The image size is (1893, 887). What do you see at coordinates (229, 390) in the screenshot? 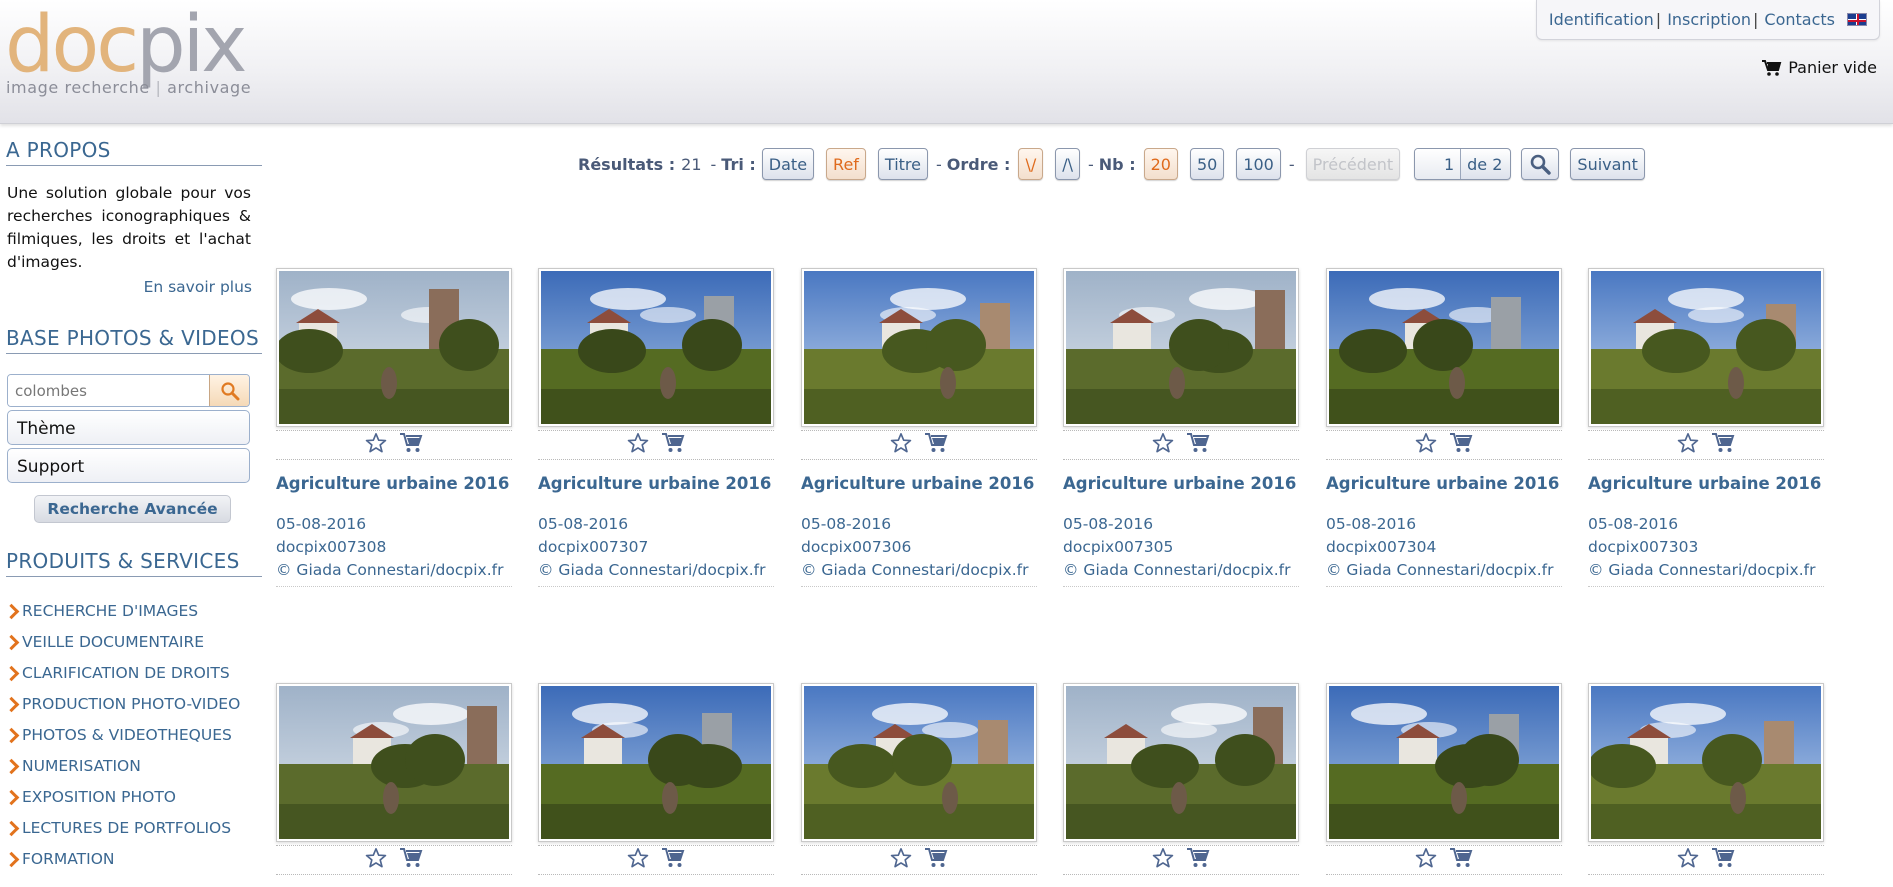
I see `search-button` at bounding box center [229, 390].